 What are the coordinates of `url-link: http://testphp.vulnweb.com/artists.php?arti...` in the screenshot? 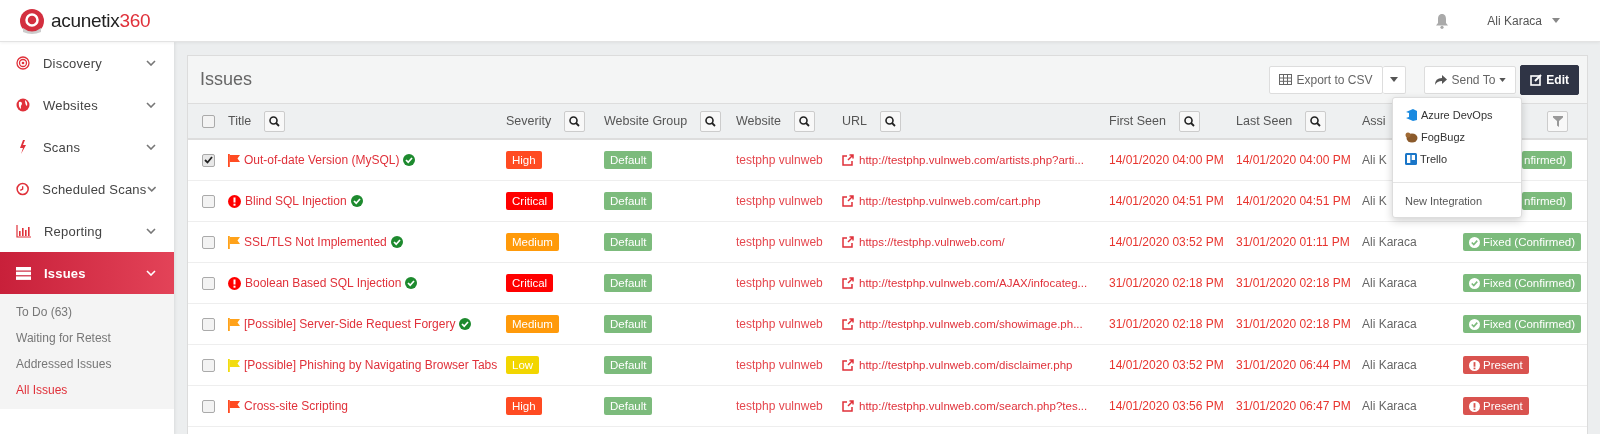 It's located at (971, 160).